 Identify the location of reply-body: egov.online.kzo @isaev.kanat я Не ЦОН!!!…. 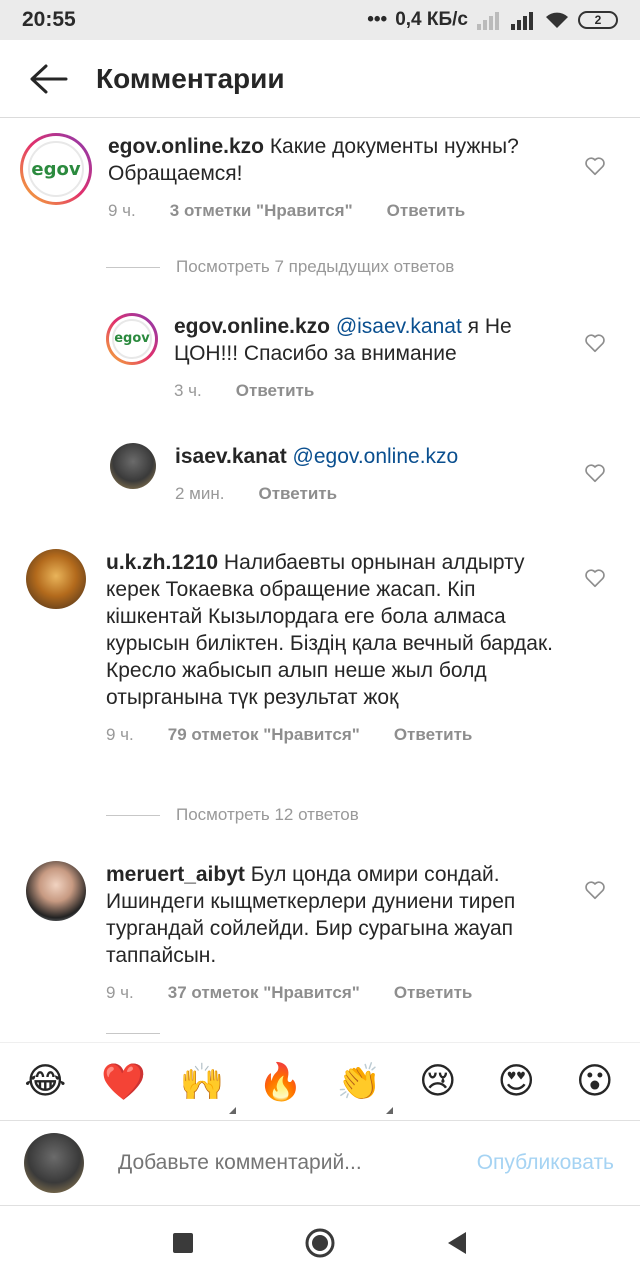
(375, 357).